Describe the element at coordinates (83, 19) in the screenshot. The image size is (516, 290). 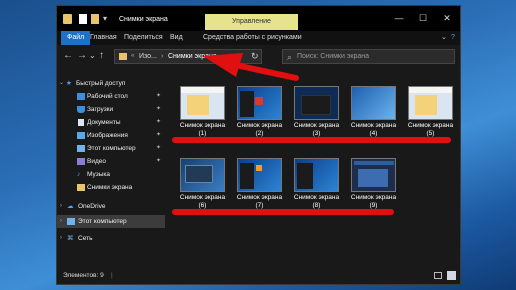
I see `properties-icon` at that location.